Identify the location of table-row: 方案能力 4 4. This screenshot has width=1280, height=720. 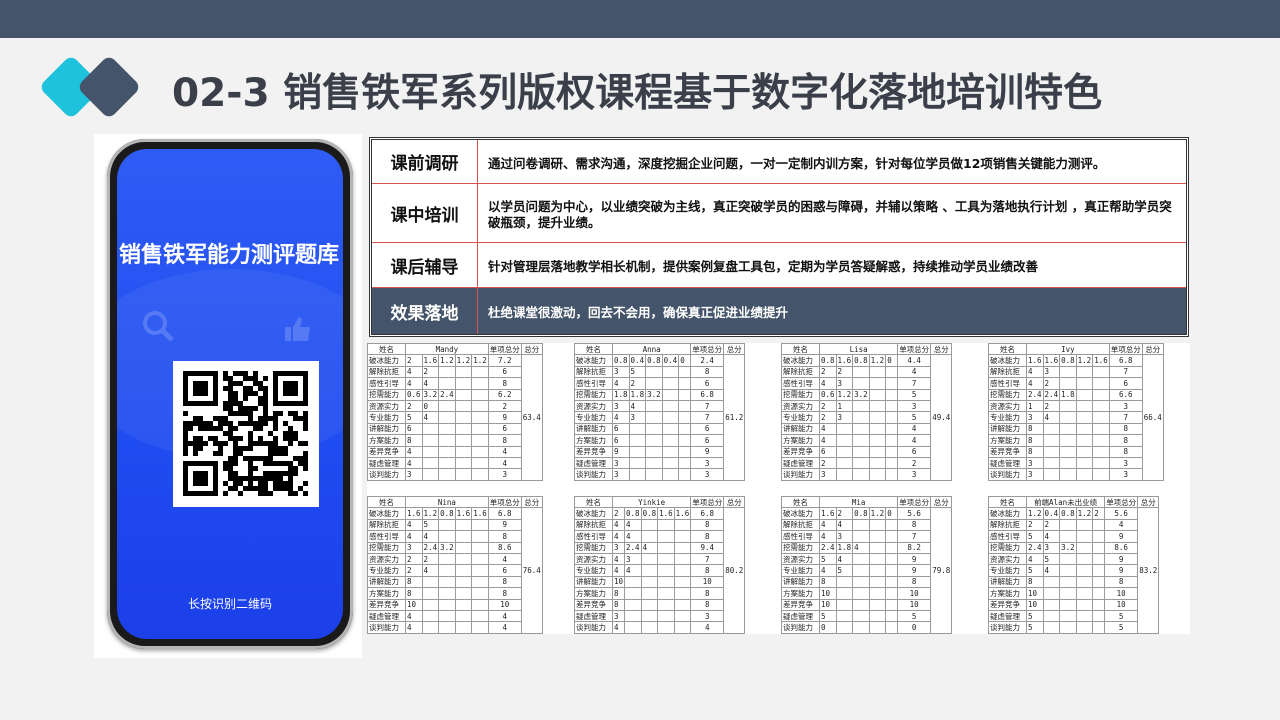
(866, 440).